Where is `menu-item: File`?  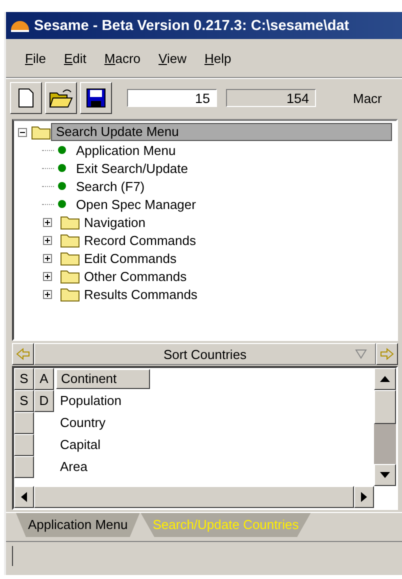 menu-item: File is located at coordinates (35, 58).